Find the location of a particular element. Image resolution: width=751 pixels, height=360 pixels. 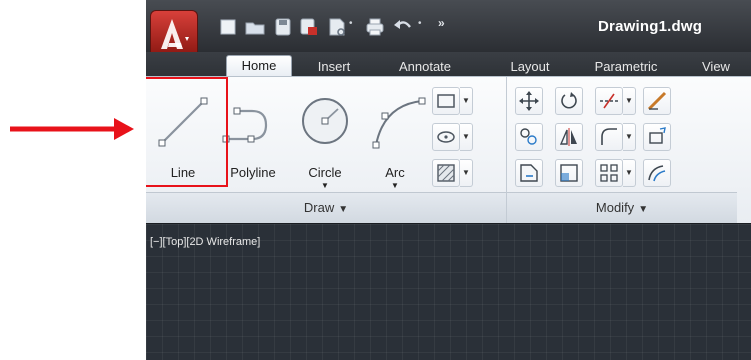

polyline-icon is located at coordinates (245, 125).